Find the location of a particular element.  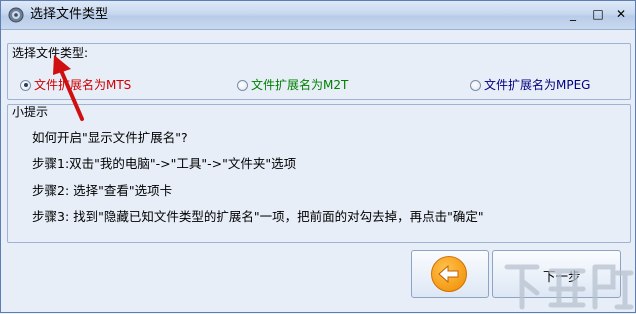

left-arrow-icon is located at coordinates (448, 274).